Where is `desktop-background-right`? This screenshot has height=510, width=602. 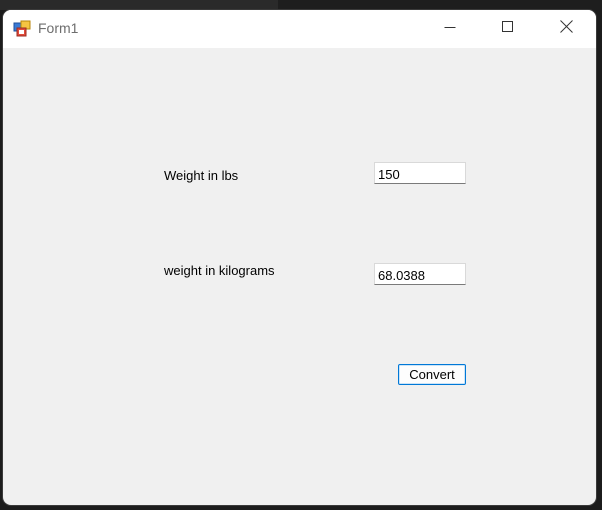 desktop-background-right is located at coordinates (440, 5).